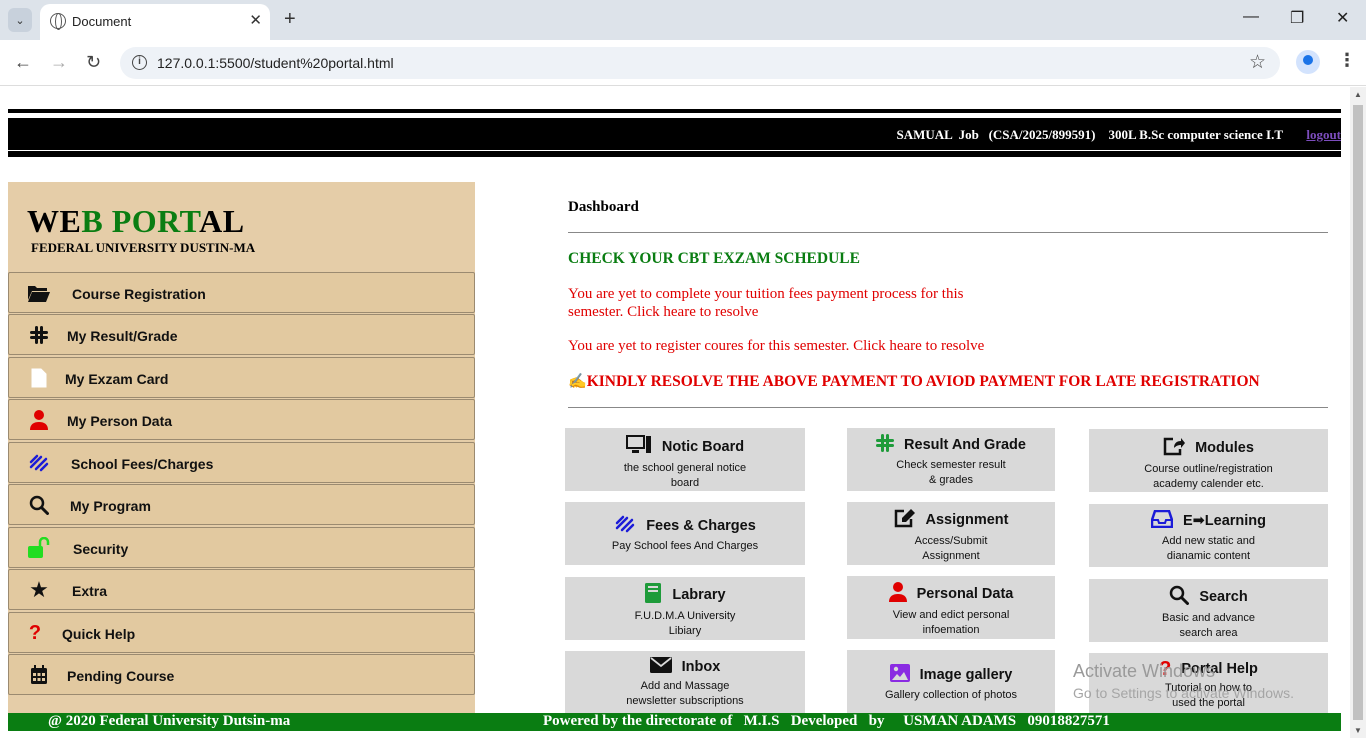  I want to click on profile-avatar-icon, so click(1308, 62).